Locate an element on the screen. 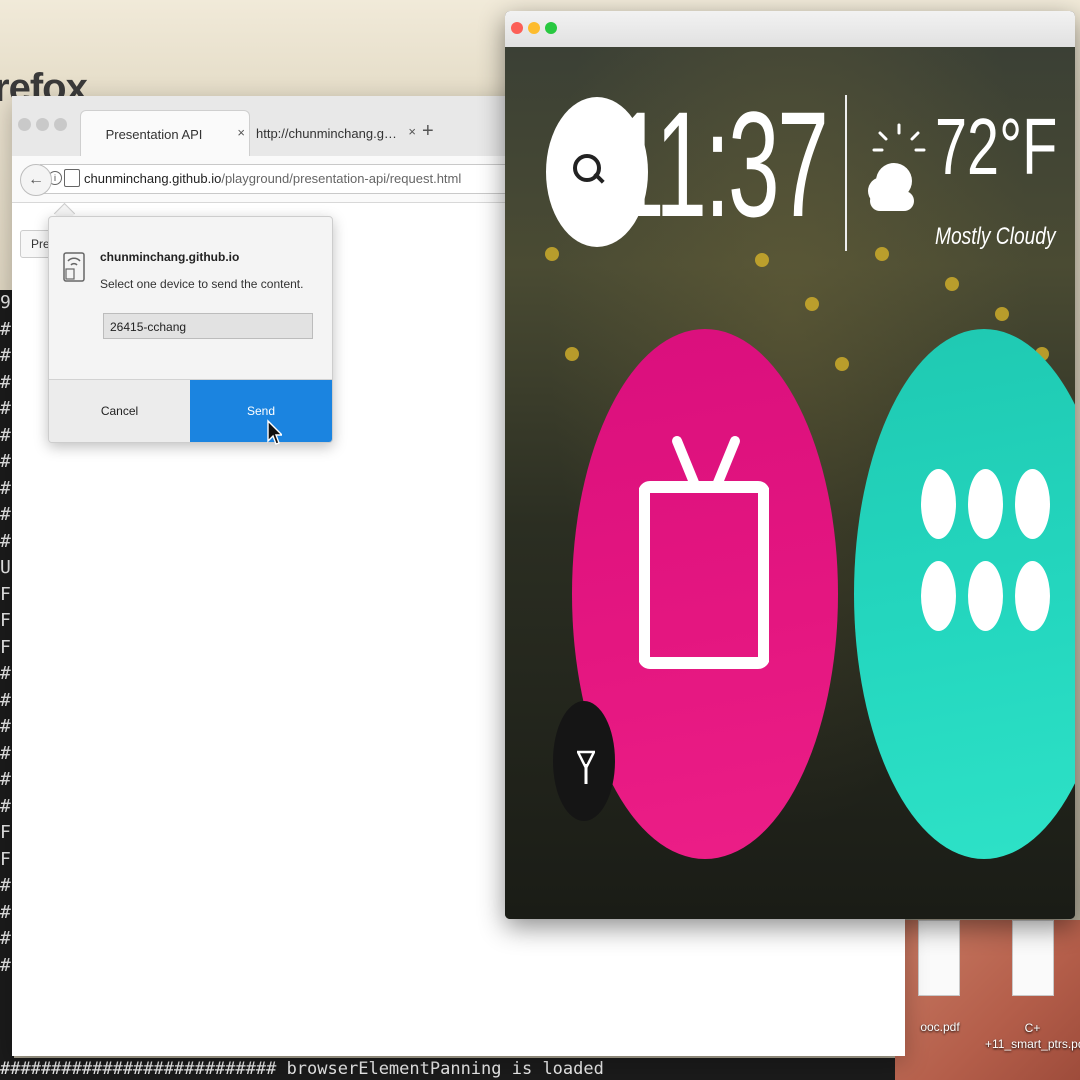 Image resolution: width=1080 pixels, height=1080 pixels. cloud-icon is located at coordinates (891, 187).